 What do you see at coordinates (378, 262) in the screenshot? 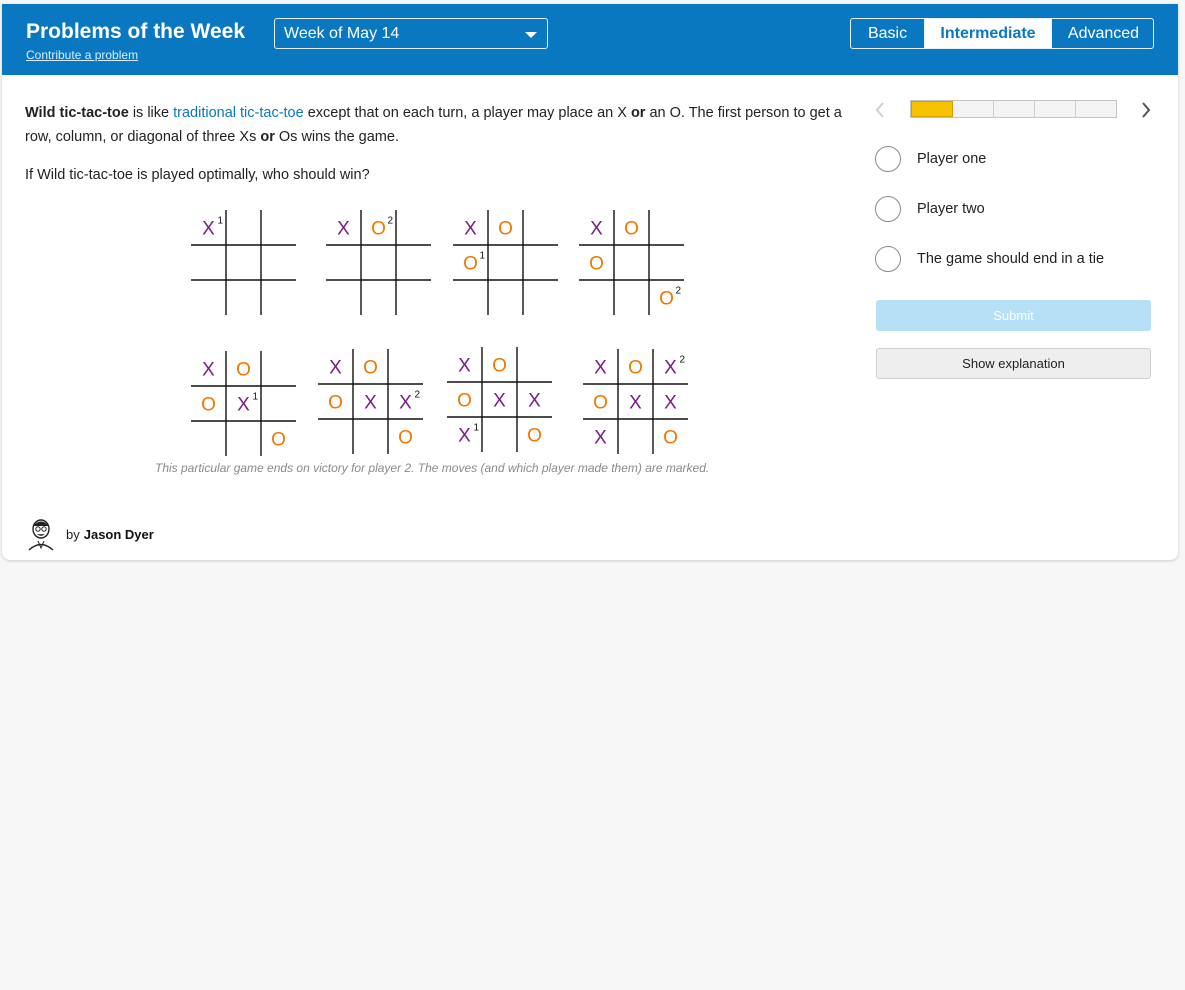
I see `tictactoe-board: XO2` at bounding box center [378, 262].